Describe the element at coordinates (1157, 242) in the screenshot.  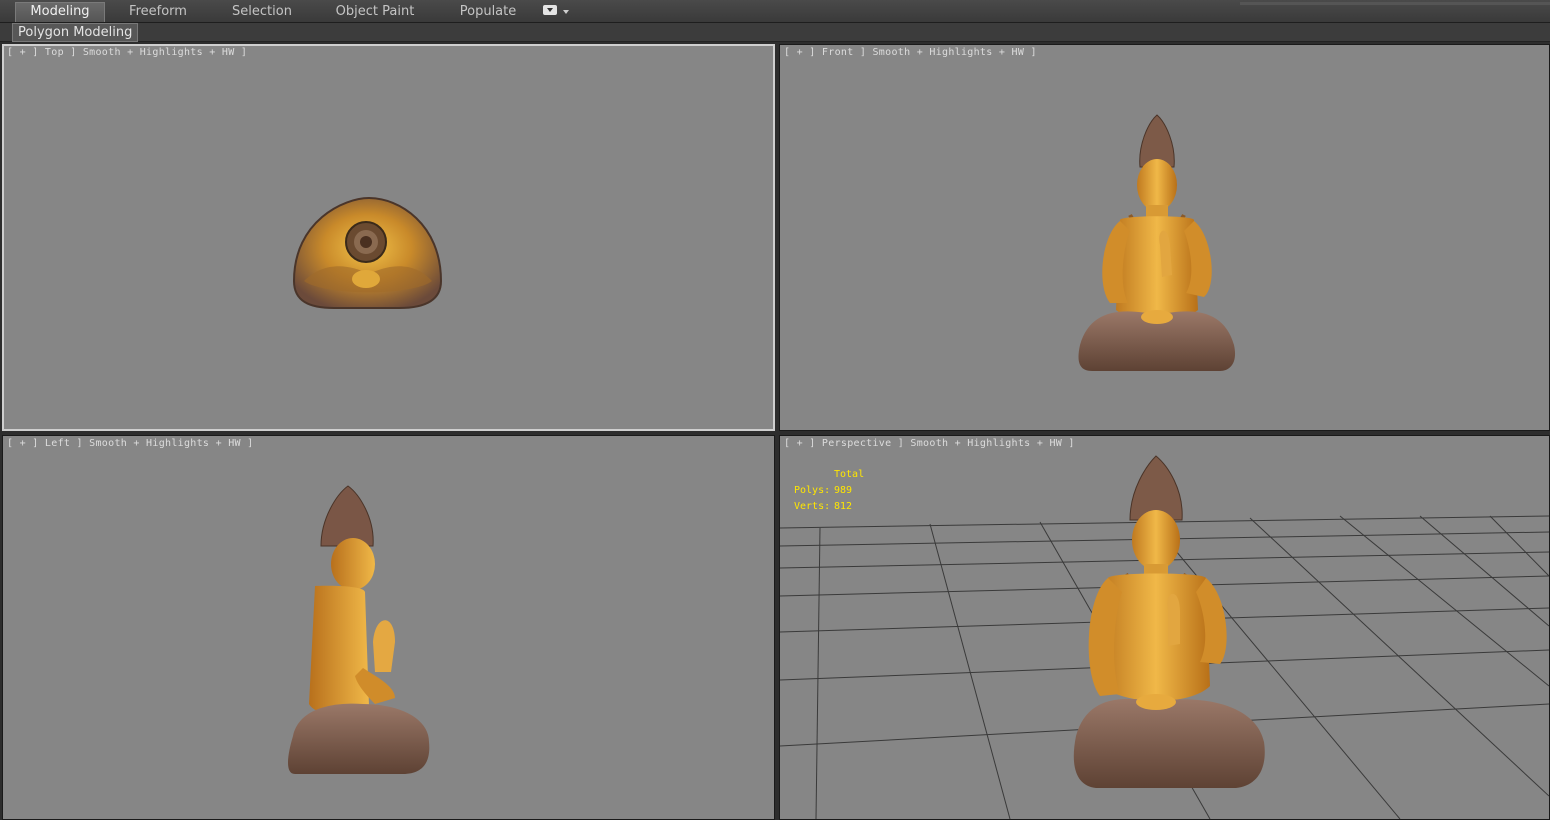
I see `statue-front-view` at that location.